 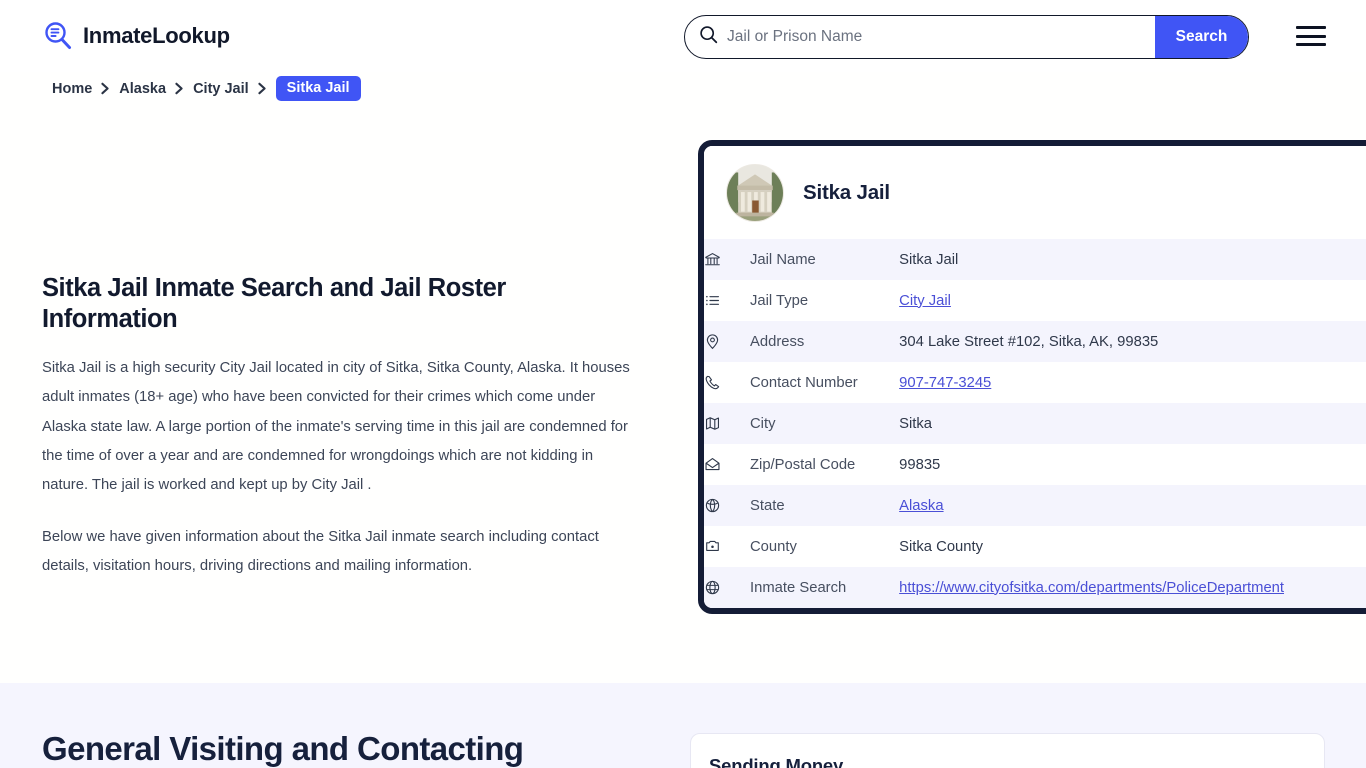 I want to click on list-icon, so click(x=727, y=300).